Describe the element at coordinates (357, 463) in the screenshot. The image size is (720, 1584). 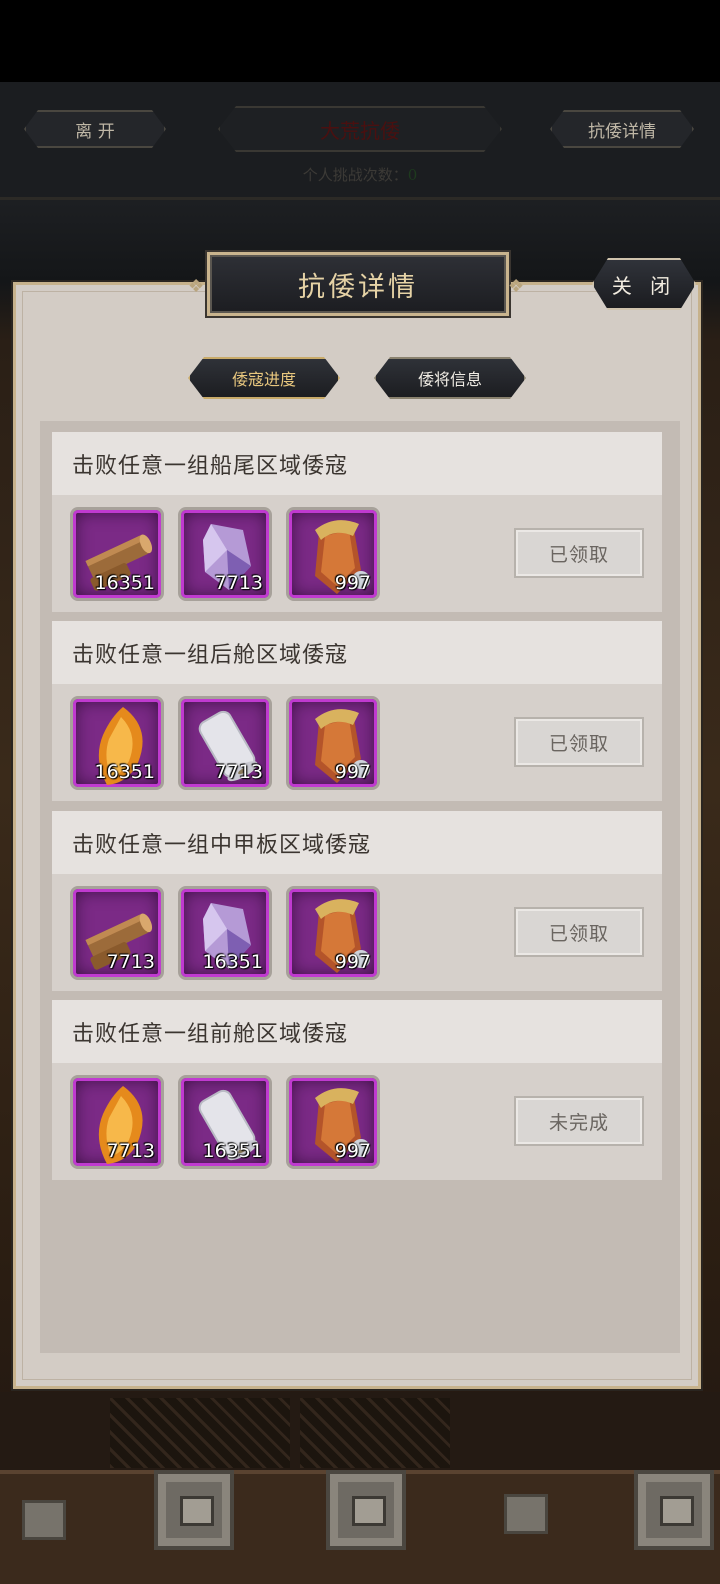
I see `mission-title: 击败任意一组船尾区域倭寇` at that location.